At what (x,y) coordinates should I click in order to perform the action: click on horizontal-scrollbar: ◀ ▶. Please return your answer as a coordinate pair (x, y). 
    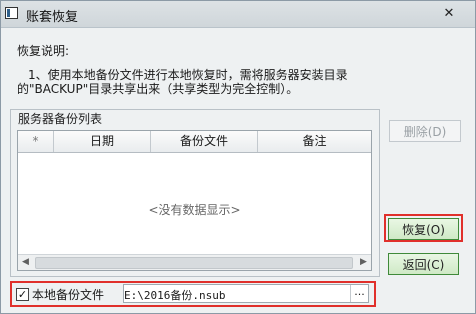
    Looking at the image, I should click on (194, 262).